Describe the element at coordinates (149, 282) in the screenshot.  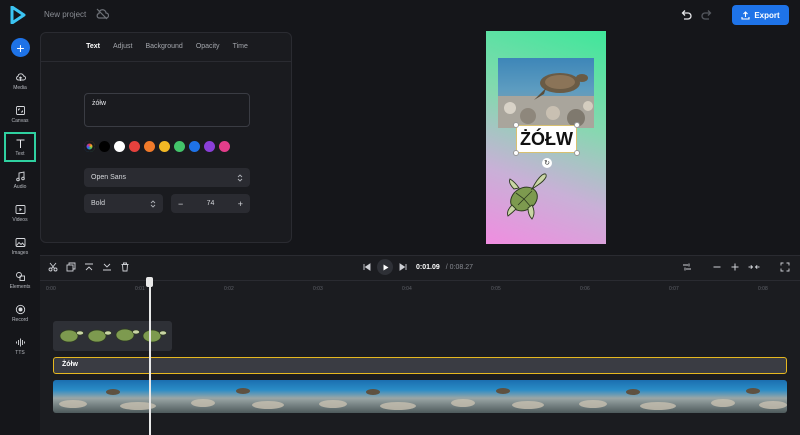
I see `playhead-handle` at that location.